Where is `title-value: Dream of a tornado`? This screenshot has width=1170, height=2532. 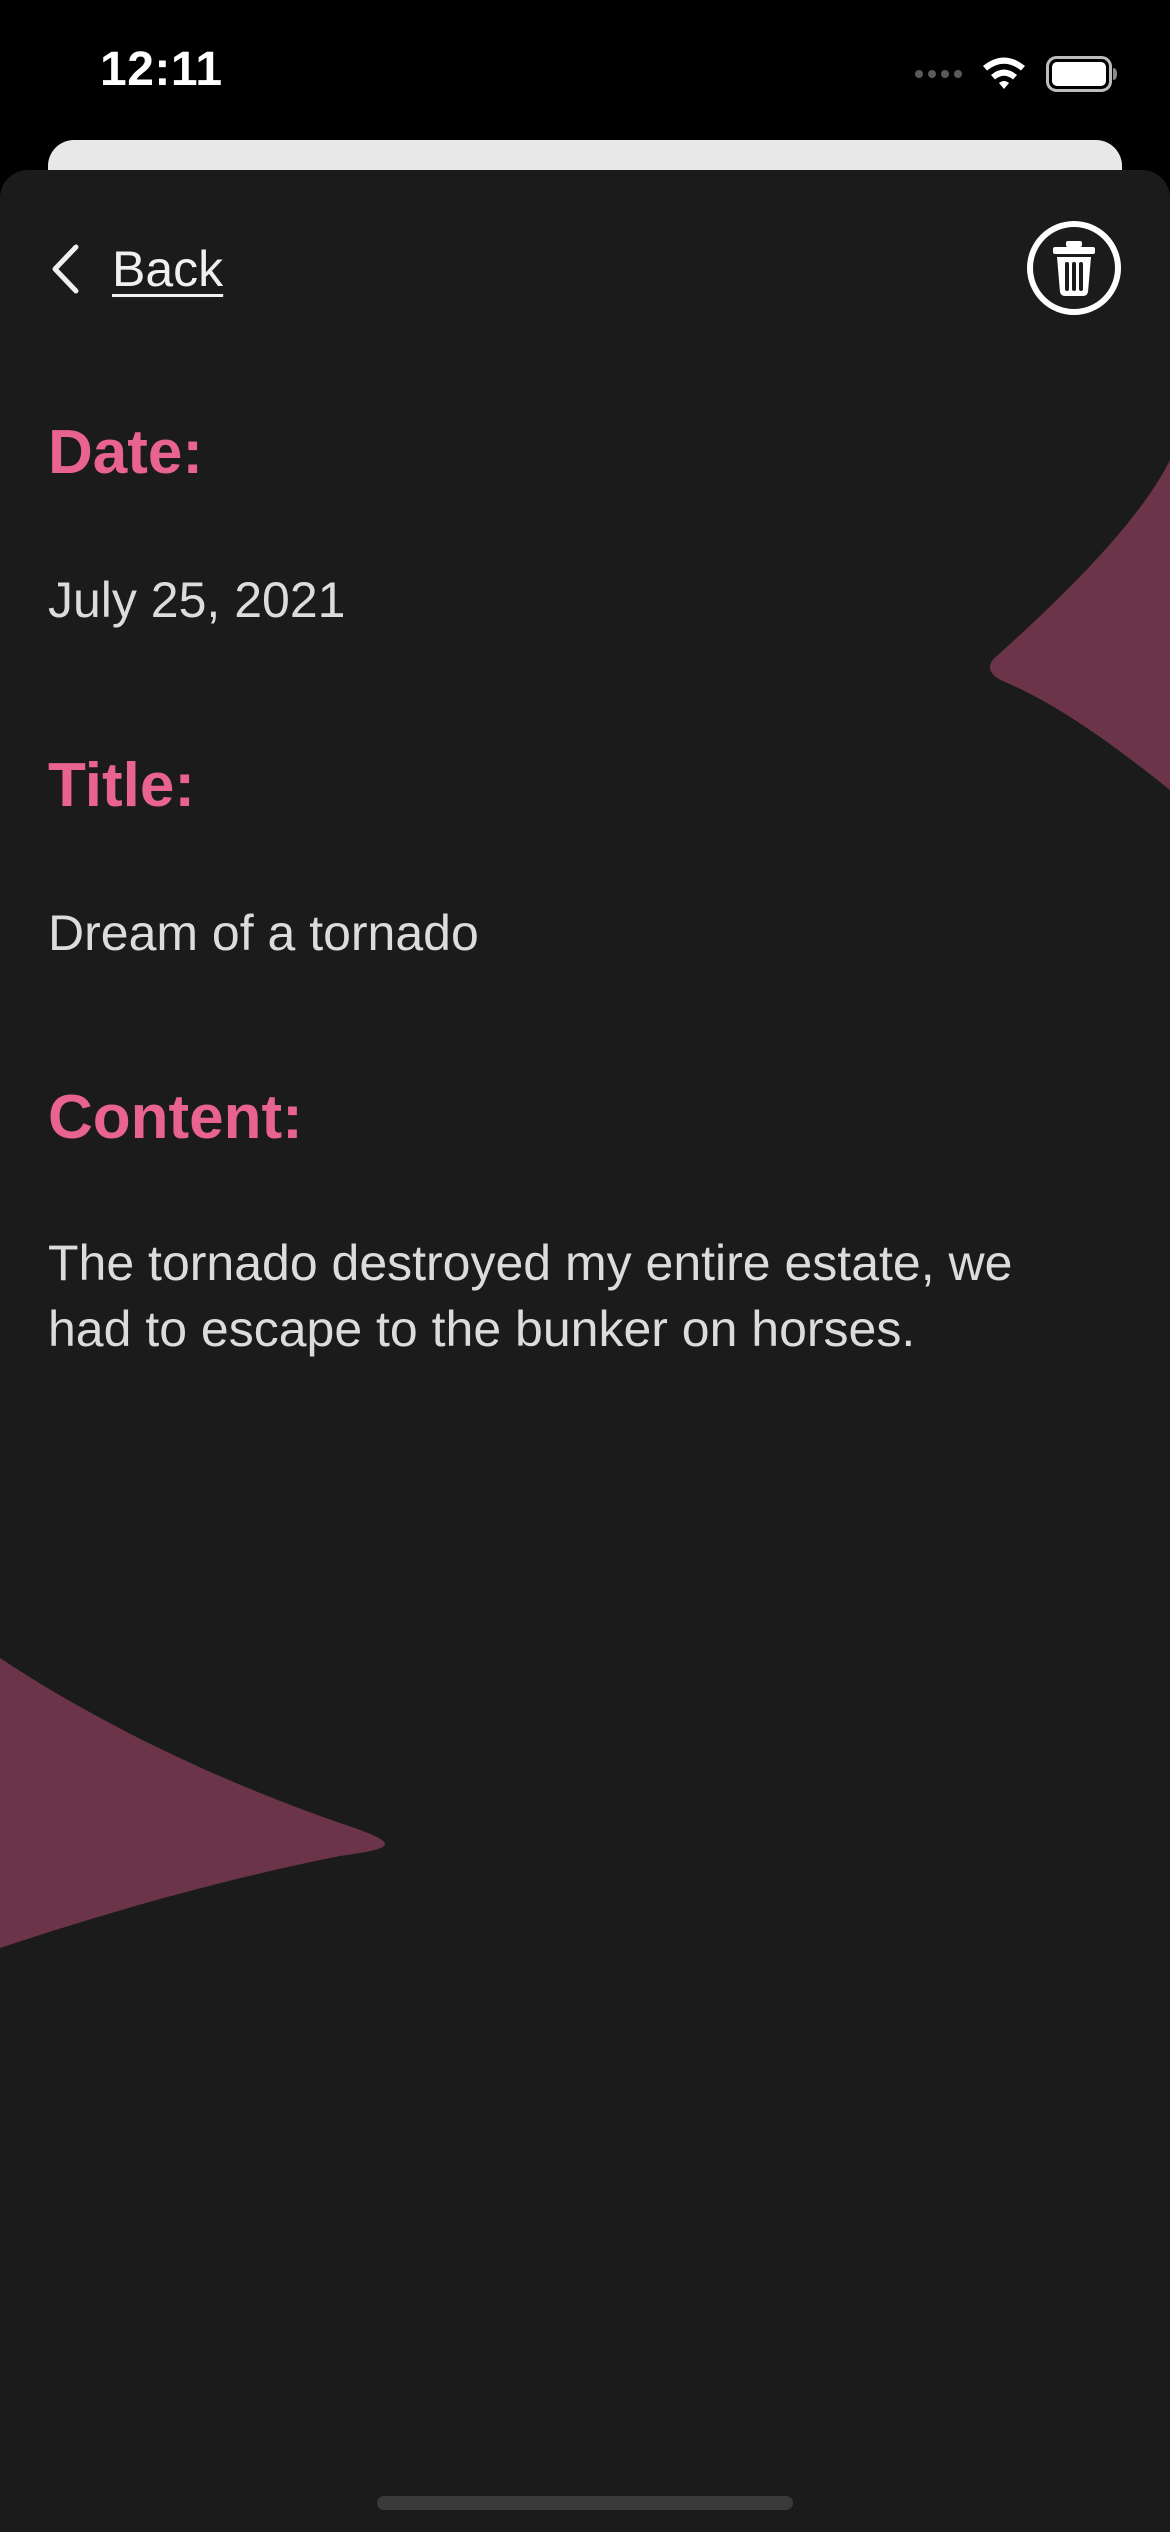 title-value: Dream of a tornado is located at coordinates (263, 933).